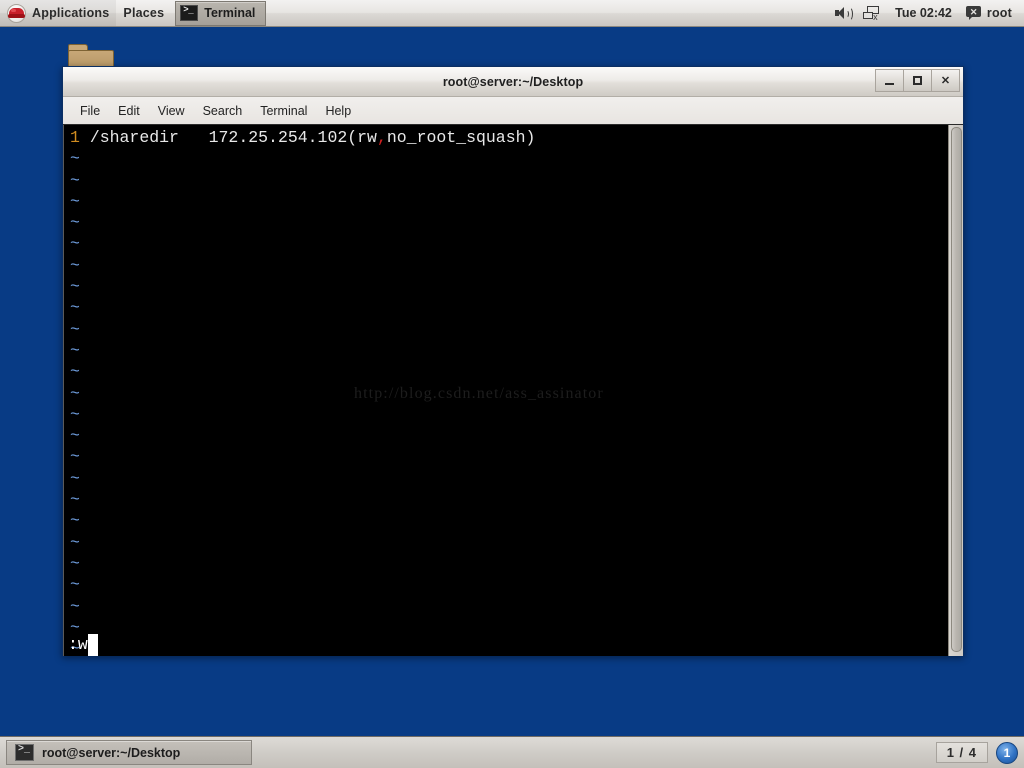  Describe the element at coordinates (513, 111) in the screenshot. I see `menu-bar: File Edit View Search Terminal Help` at that location.